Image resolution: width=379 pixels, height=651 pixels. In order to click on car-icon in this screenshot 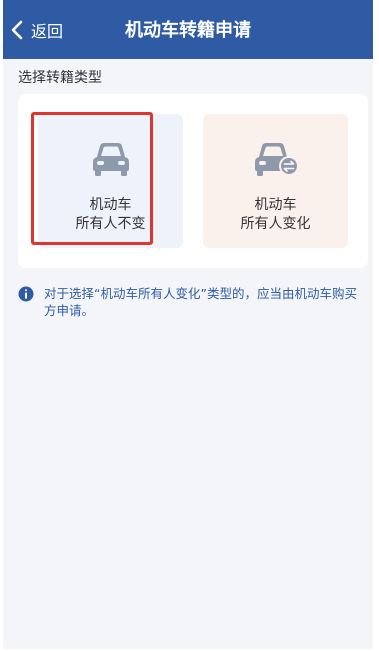, I will do `click(110, 159)`.